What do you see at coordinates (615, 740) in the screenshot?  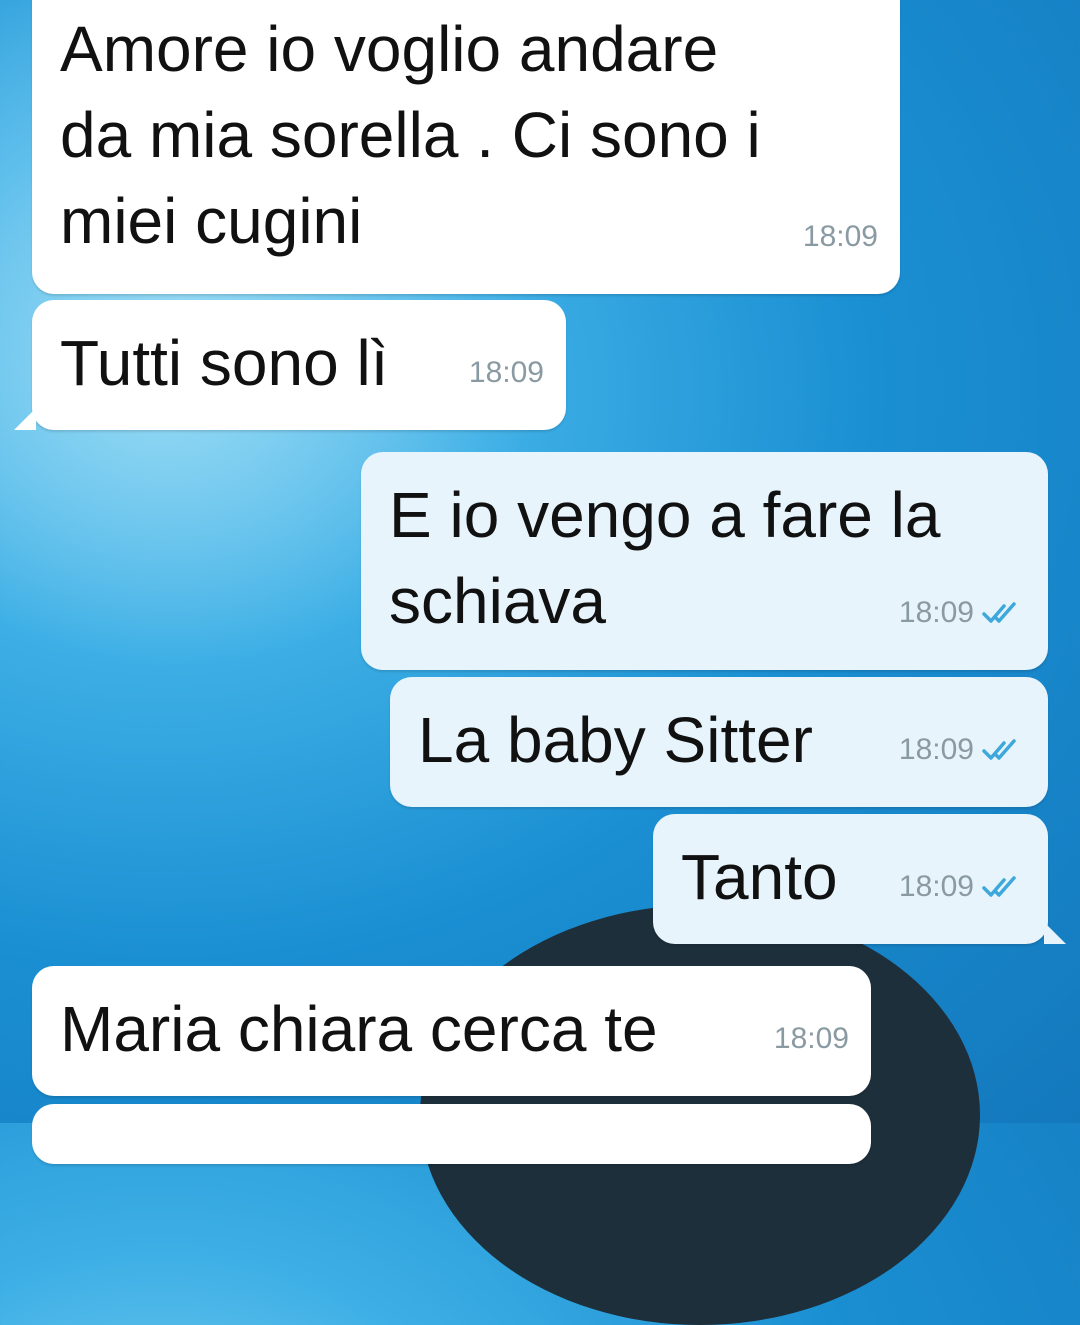 I see `message-text: La baby Sitter` at bounding box center [615, 740].